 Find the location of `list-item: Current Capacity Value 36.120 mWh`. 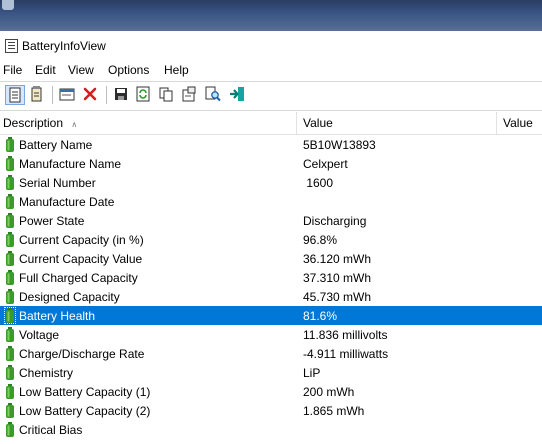

list-item: Current Capacity Value 36.120 mWh is located at coordinates (271, 258).